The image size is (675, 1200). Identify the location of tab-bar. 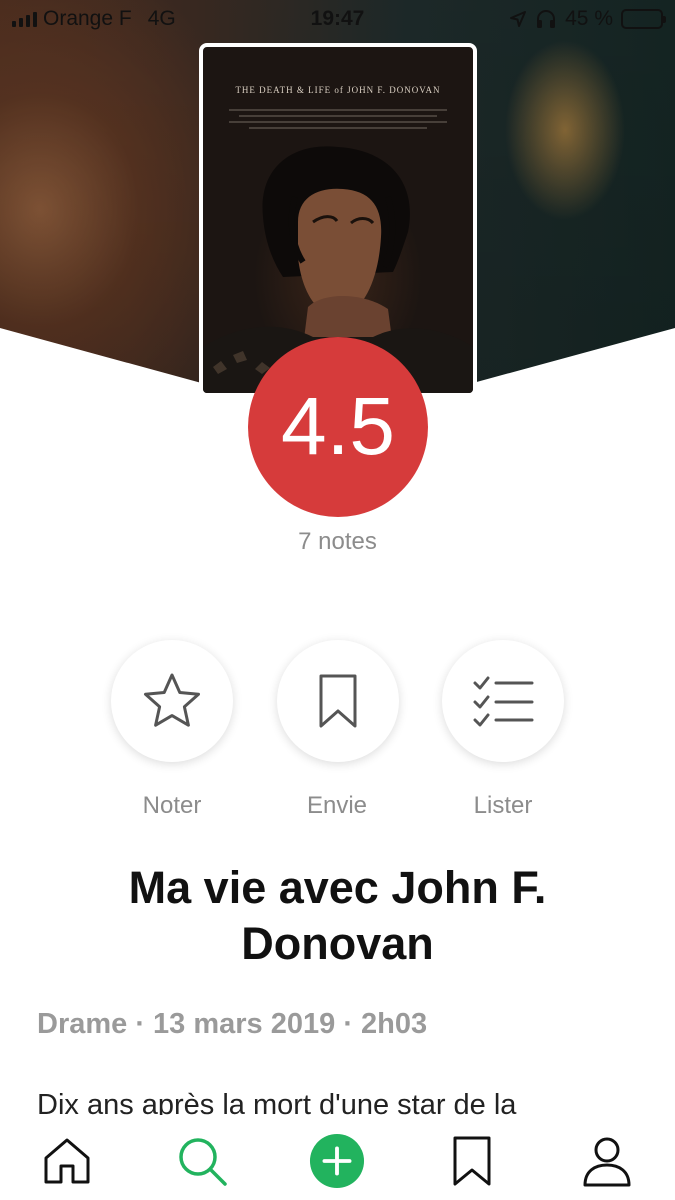
(337, 1157).